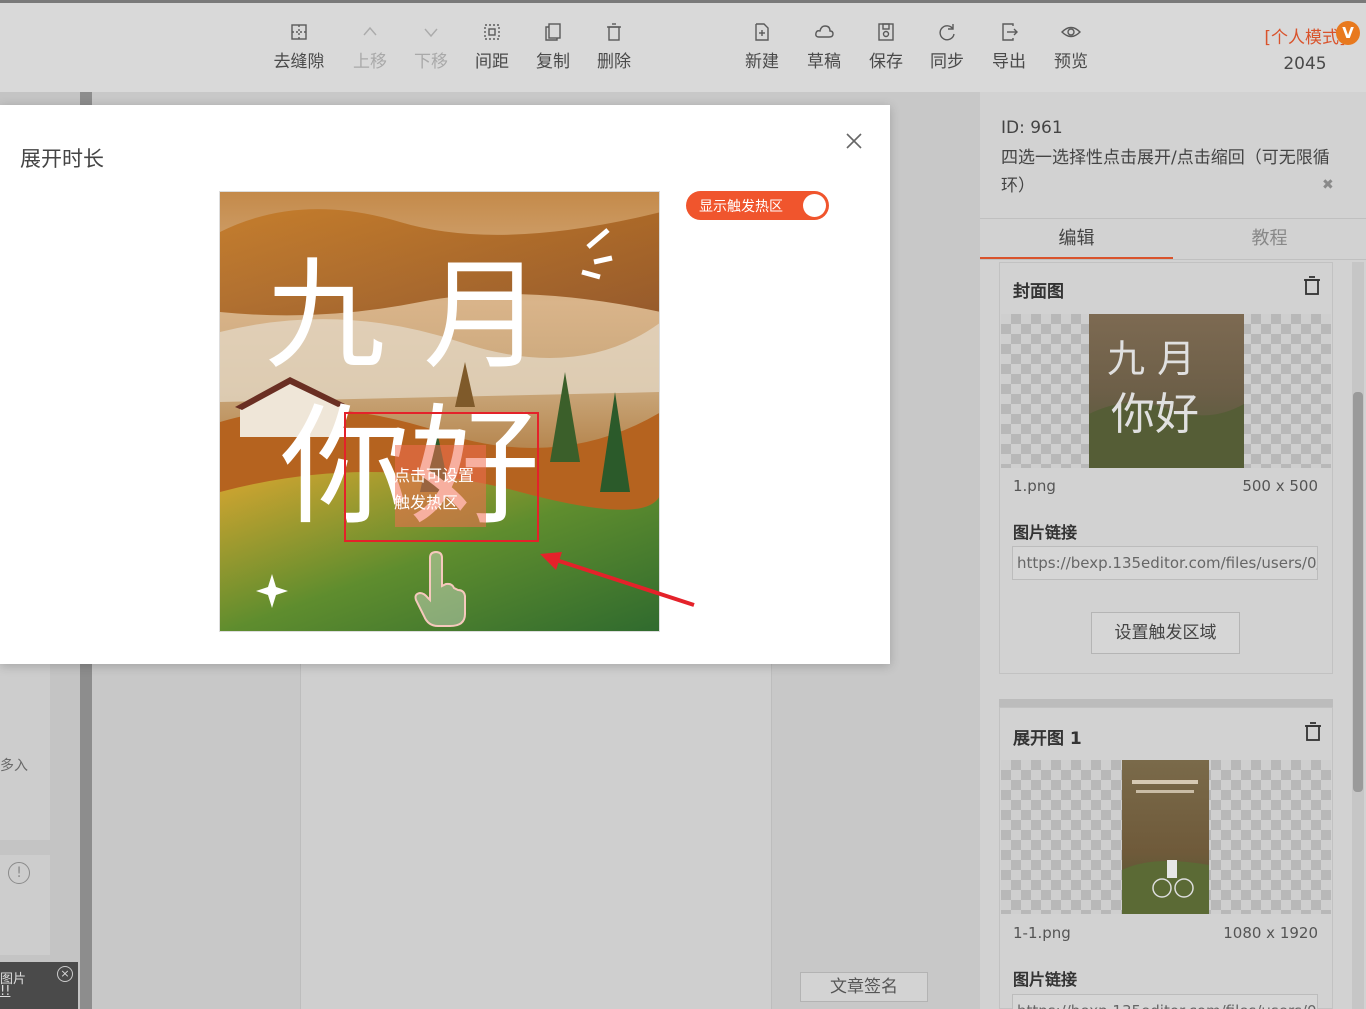 The width and height of the screenshot is (1366, 1009). Describe the element at coordinates (1009, 62) in the screenshot. I see `export-label: 导出` at that location.